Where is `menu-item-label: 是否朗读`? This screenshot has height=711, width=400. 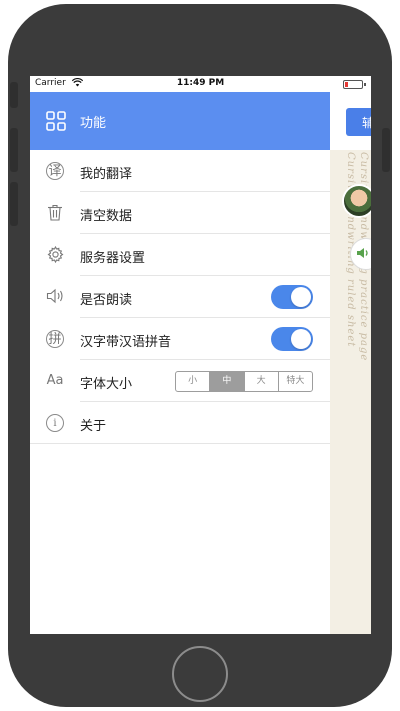 menu-item-label: 是否朗读 is located at coordinates (106, 300).